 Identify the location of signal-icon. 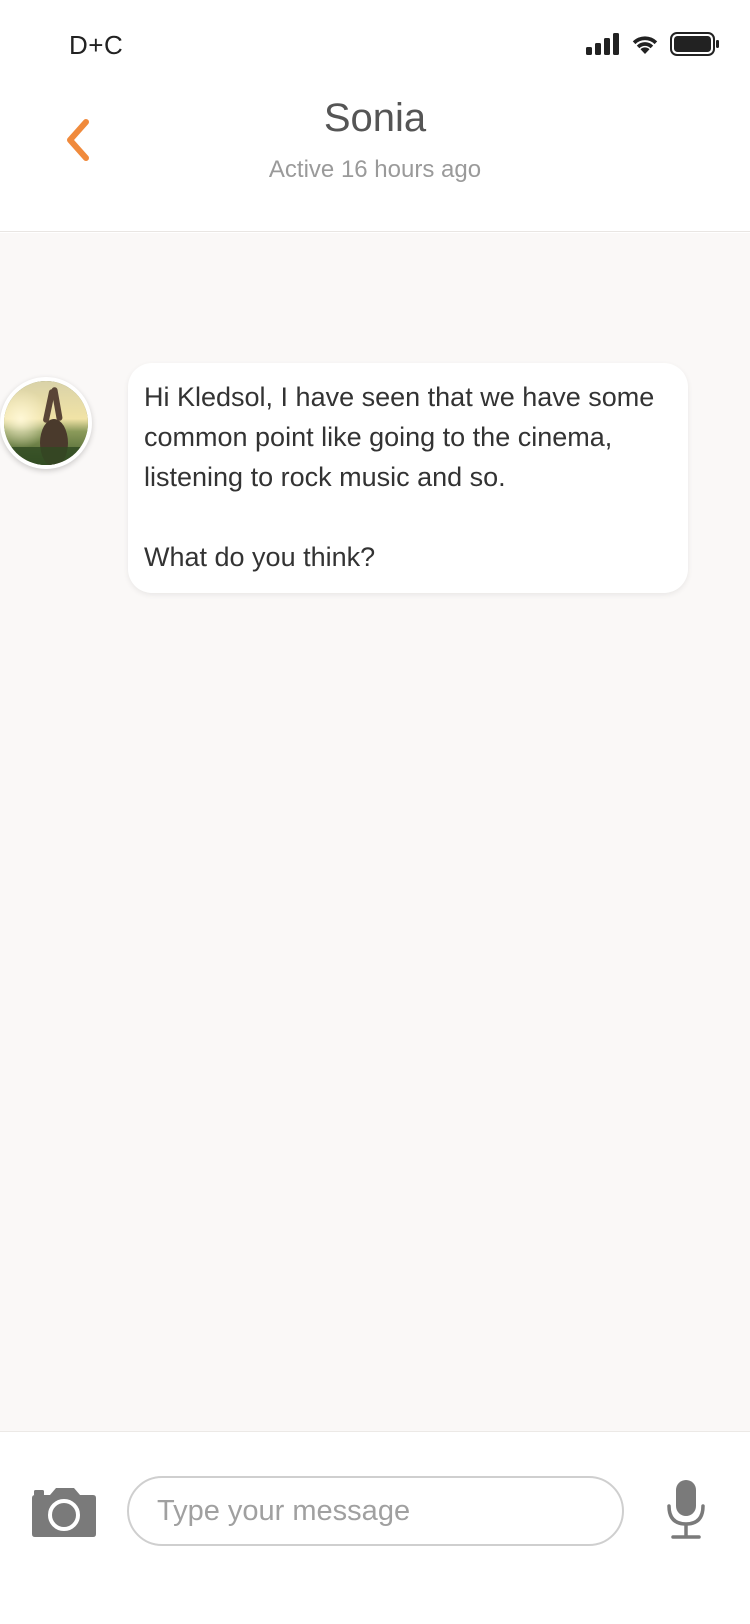
(603, 46).